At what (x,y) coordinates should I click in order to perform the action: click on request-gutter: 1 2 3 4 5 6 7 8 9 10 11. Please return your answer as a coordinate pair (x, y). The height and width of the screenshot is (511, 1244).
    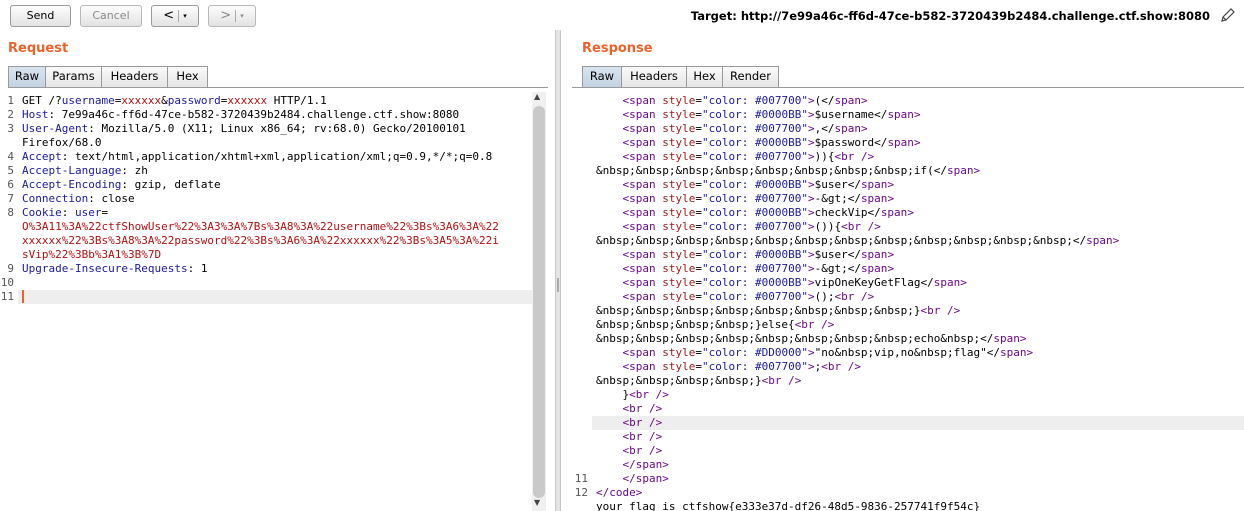
    Looking at the image, I should click on (9, 299).